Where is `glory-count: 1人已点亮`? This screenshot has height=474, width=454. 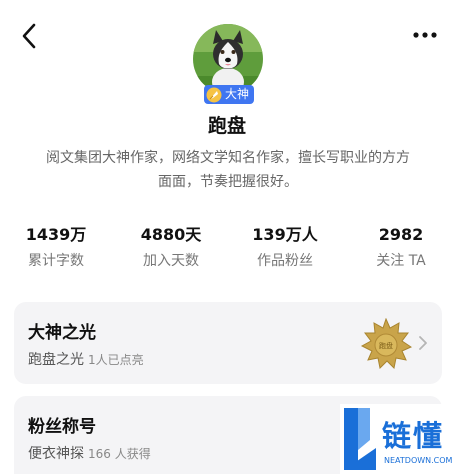
glory-count: 1人已点亮 is located at coordinates (116, 360).